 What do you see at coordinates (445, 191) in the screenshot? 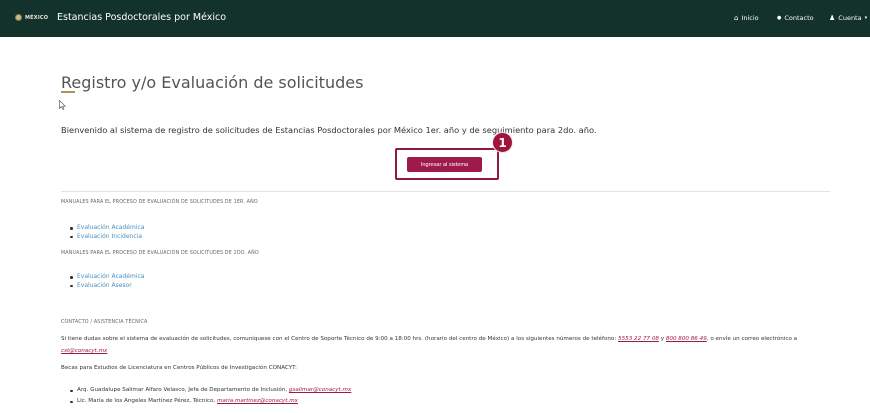
I see `divider` at bounding box center [445, 191].